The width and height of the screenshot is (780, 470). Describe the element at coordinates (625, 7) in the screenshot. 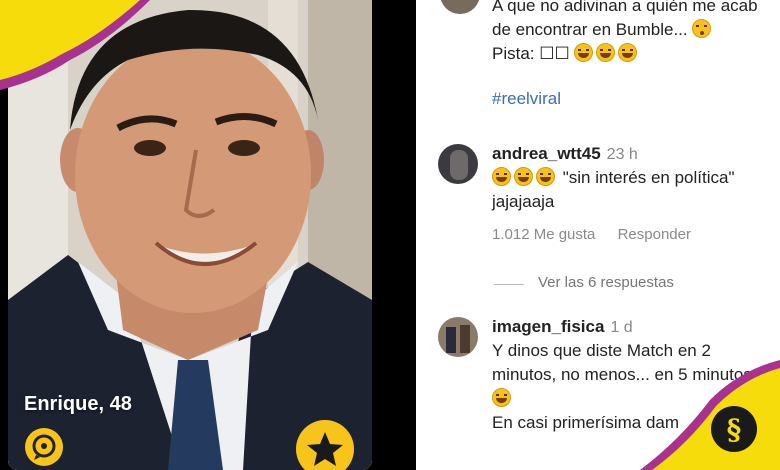

I see `caption-line-1: A que no adivinan a quién me acab` at that location.